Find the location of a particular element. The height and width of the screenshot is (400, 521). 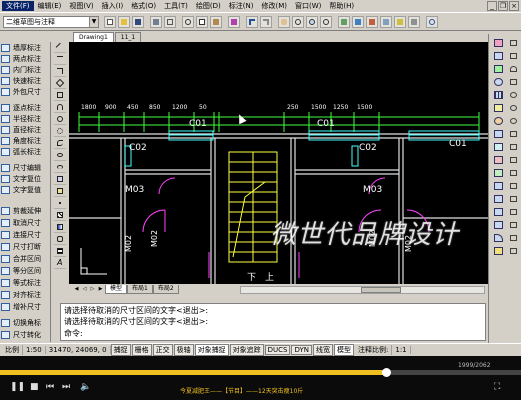

mirror-tool is located at coordinates (499, 69).